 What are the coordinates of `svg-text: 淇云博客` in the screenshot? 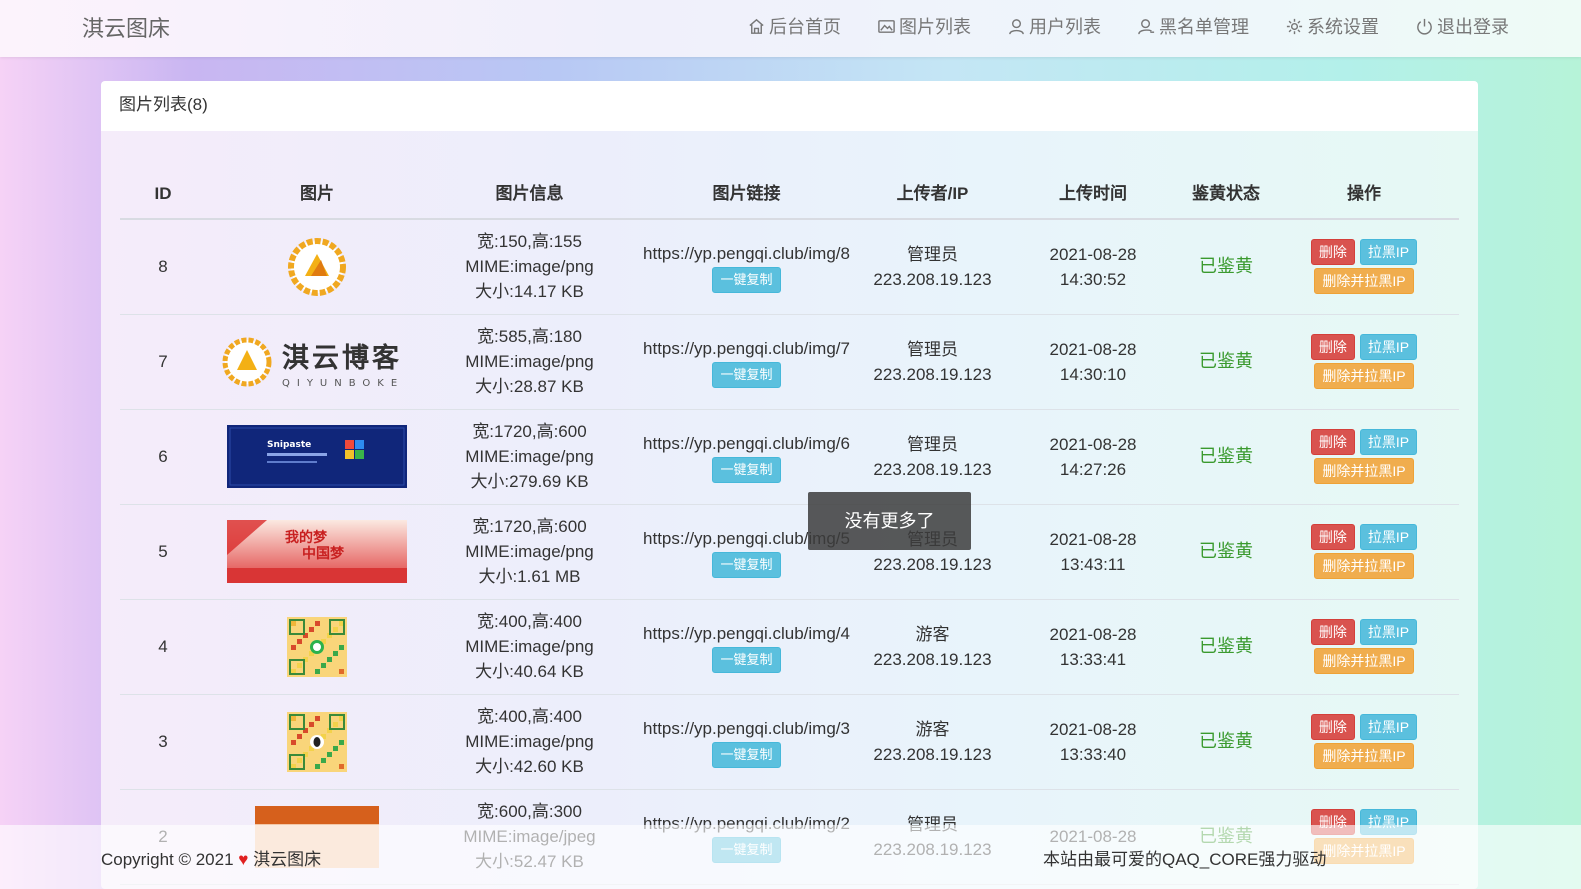 It's located at (342, 358).